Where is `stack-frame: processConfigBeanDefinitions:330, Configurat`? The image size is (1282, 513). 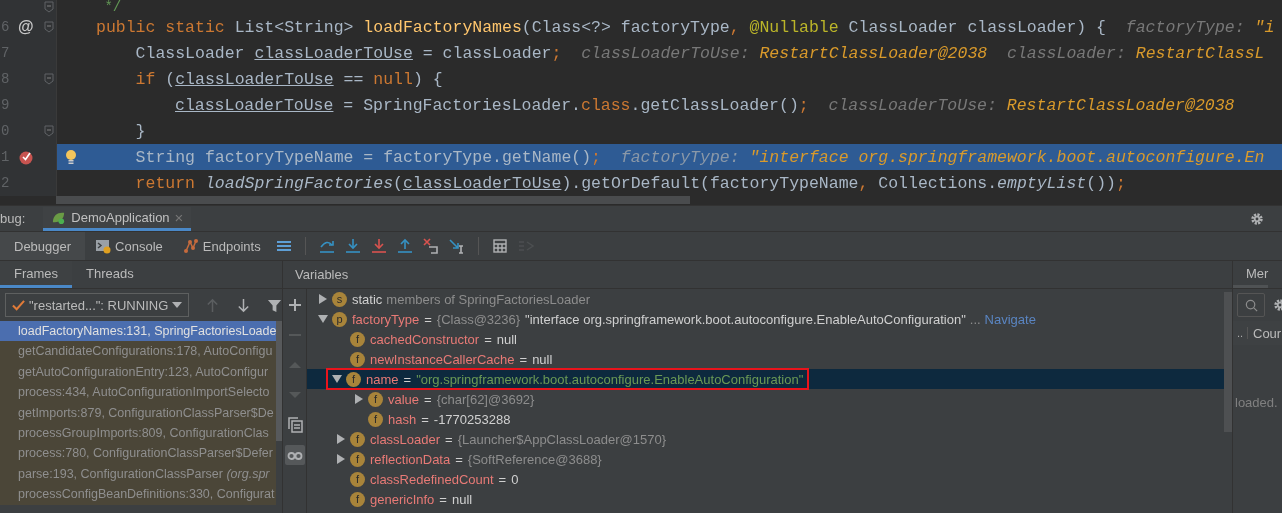
stack-frame: processConfigBeanDefinitions:330, Configurat is located at coordinates (138, 494).